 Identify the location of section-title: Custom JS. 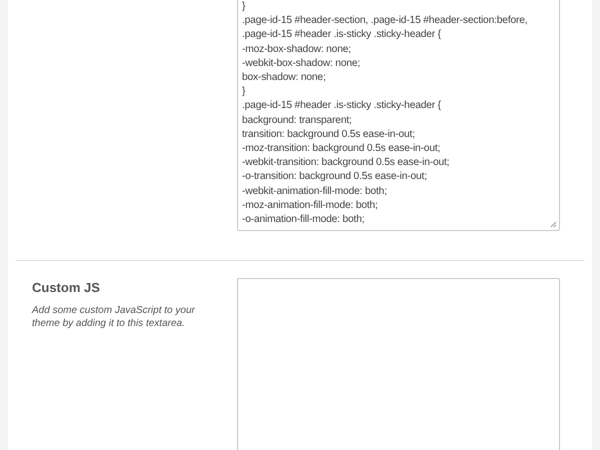
(66, 287).